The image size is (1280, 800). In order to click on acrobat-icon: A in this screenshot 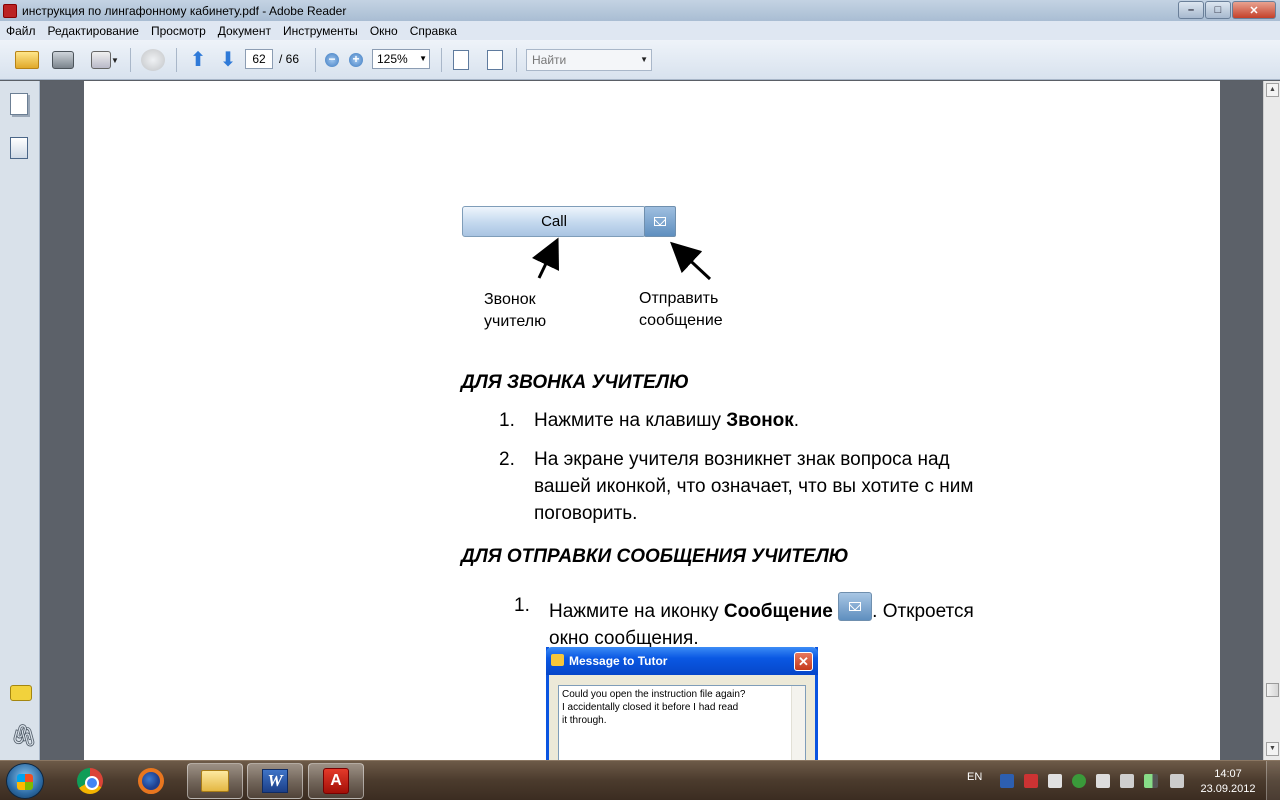, I will do `click(336, 781)`.